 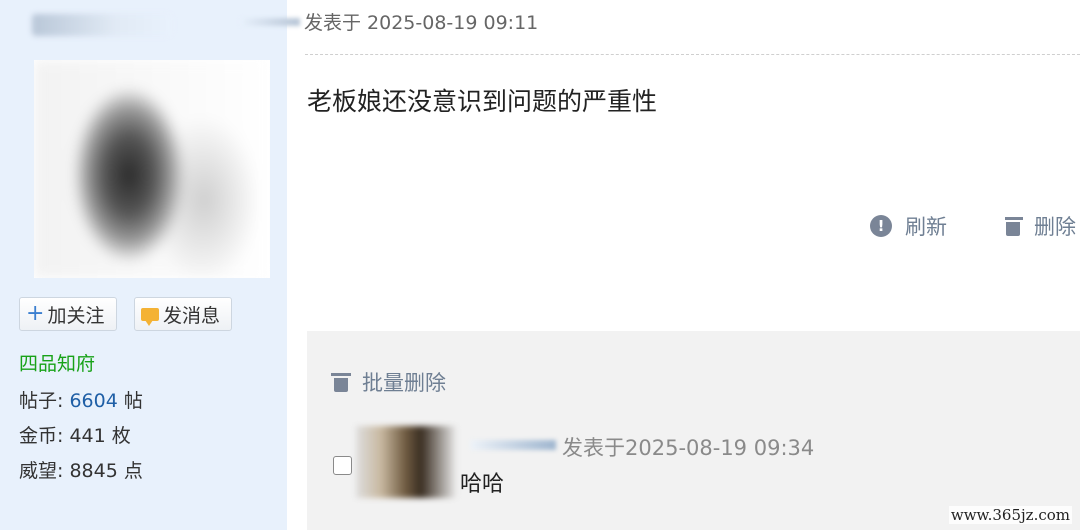 I want to click on stat-gold-unit: 枚, so click(x=121, y=436).